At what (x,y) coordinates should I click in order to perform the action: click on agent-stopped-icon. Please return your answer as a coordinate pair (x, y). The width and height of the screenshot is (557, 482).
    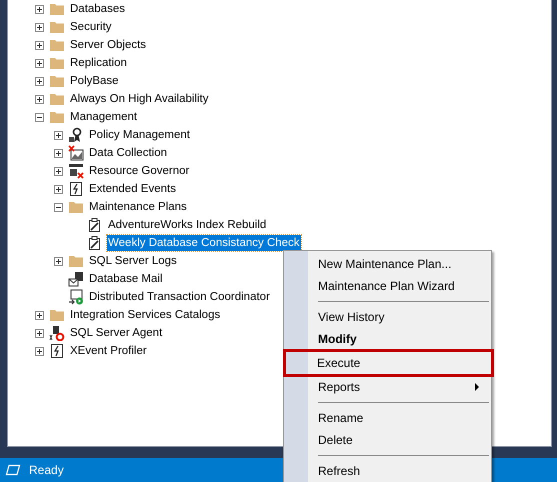
    Looking at the image, I should click on (57, 333).